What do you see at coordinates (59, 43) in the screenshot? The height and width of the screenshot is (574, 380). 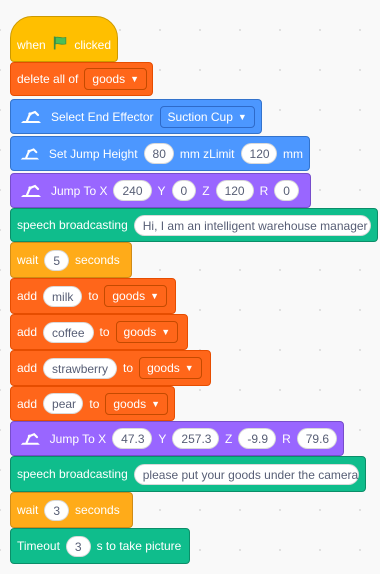 I see `green-flag-icon` at bounding box center [59, 43].